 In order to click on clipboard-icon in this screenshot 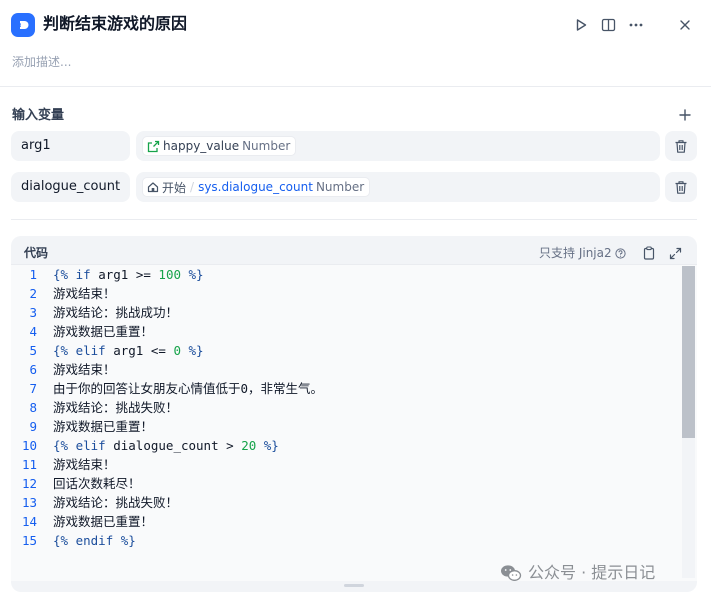, I will do `click(649, 253)`.